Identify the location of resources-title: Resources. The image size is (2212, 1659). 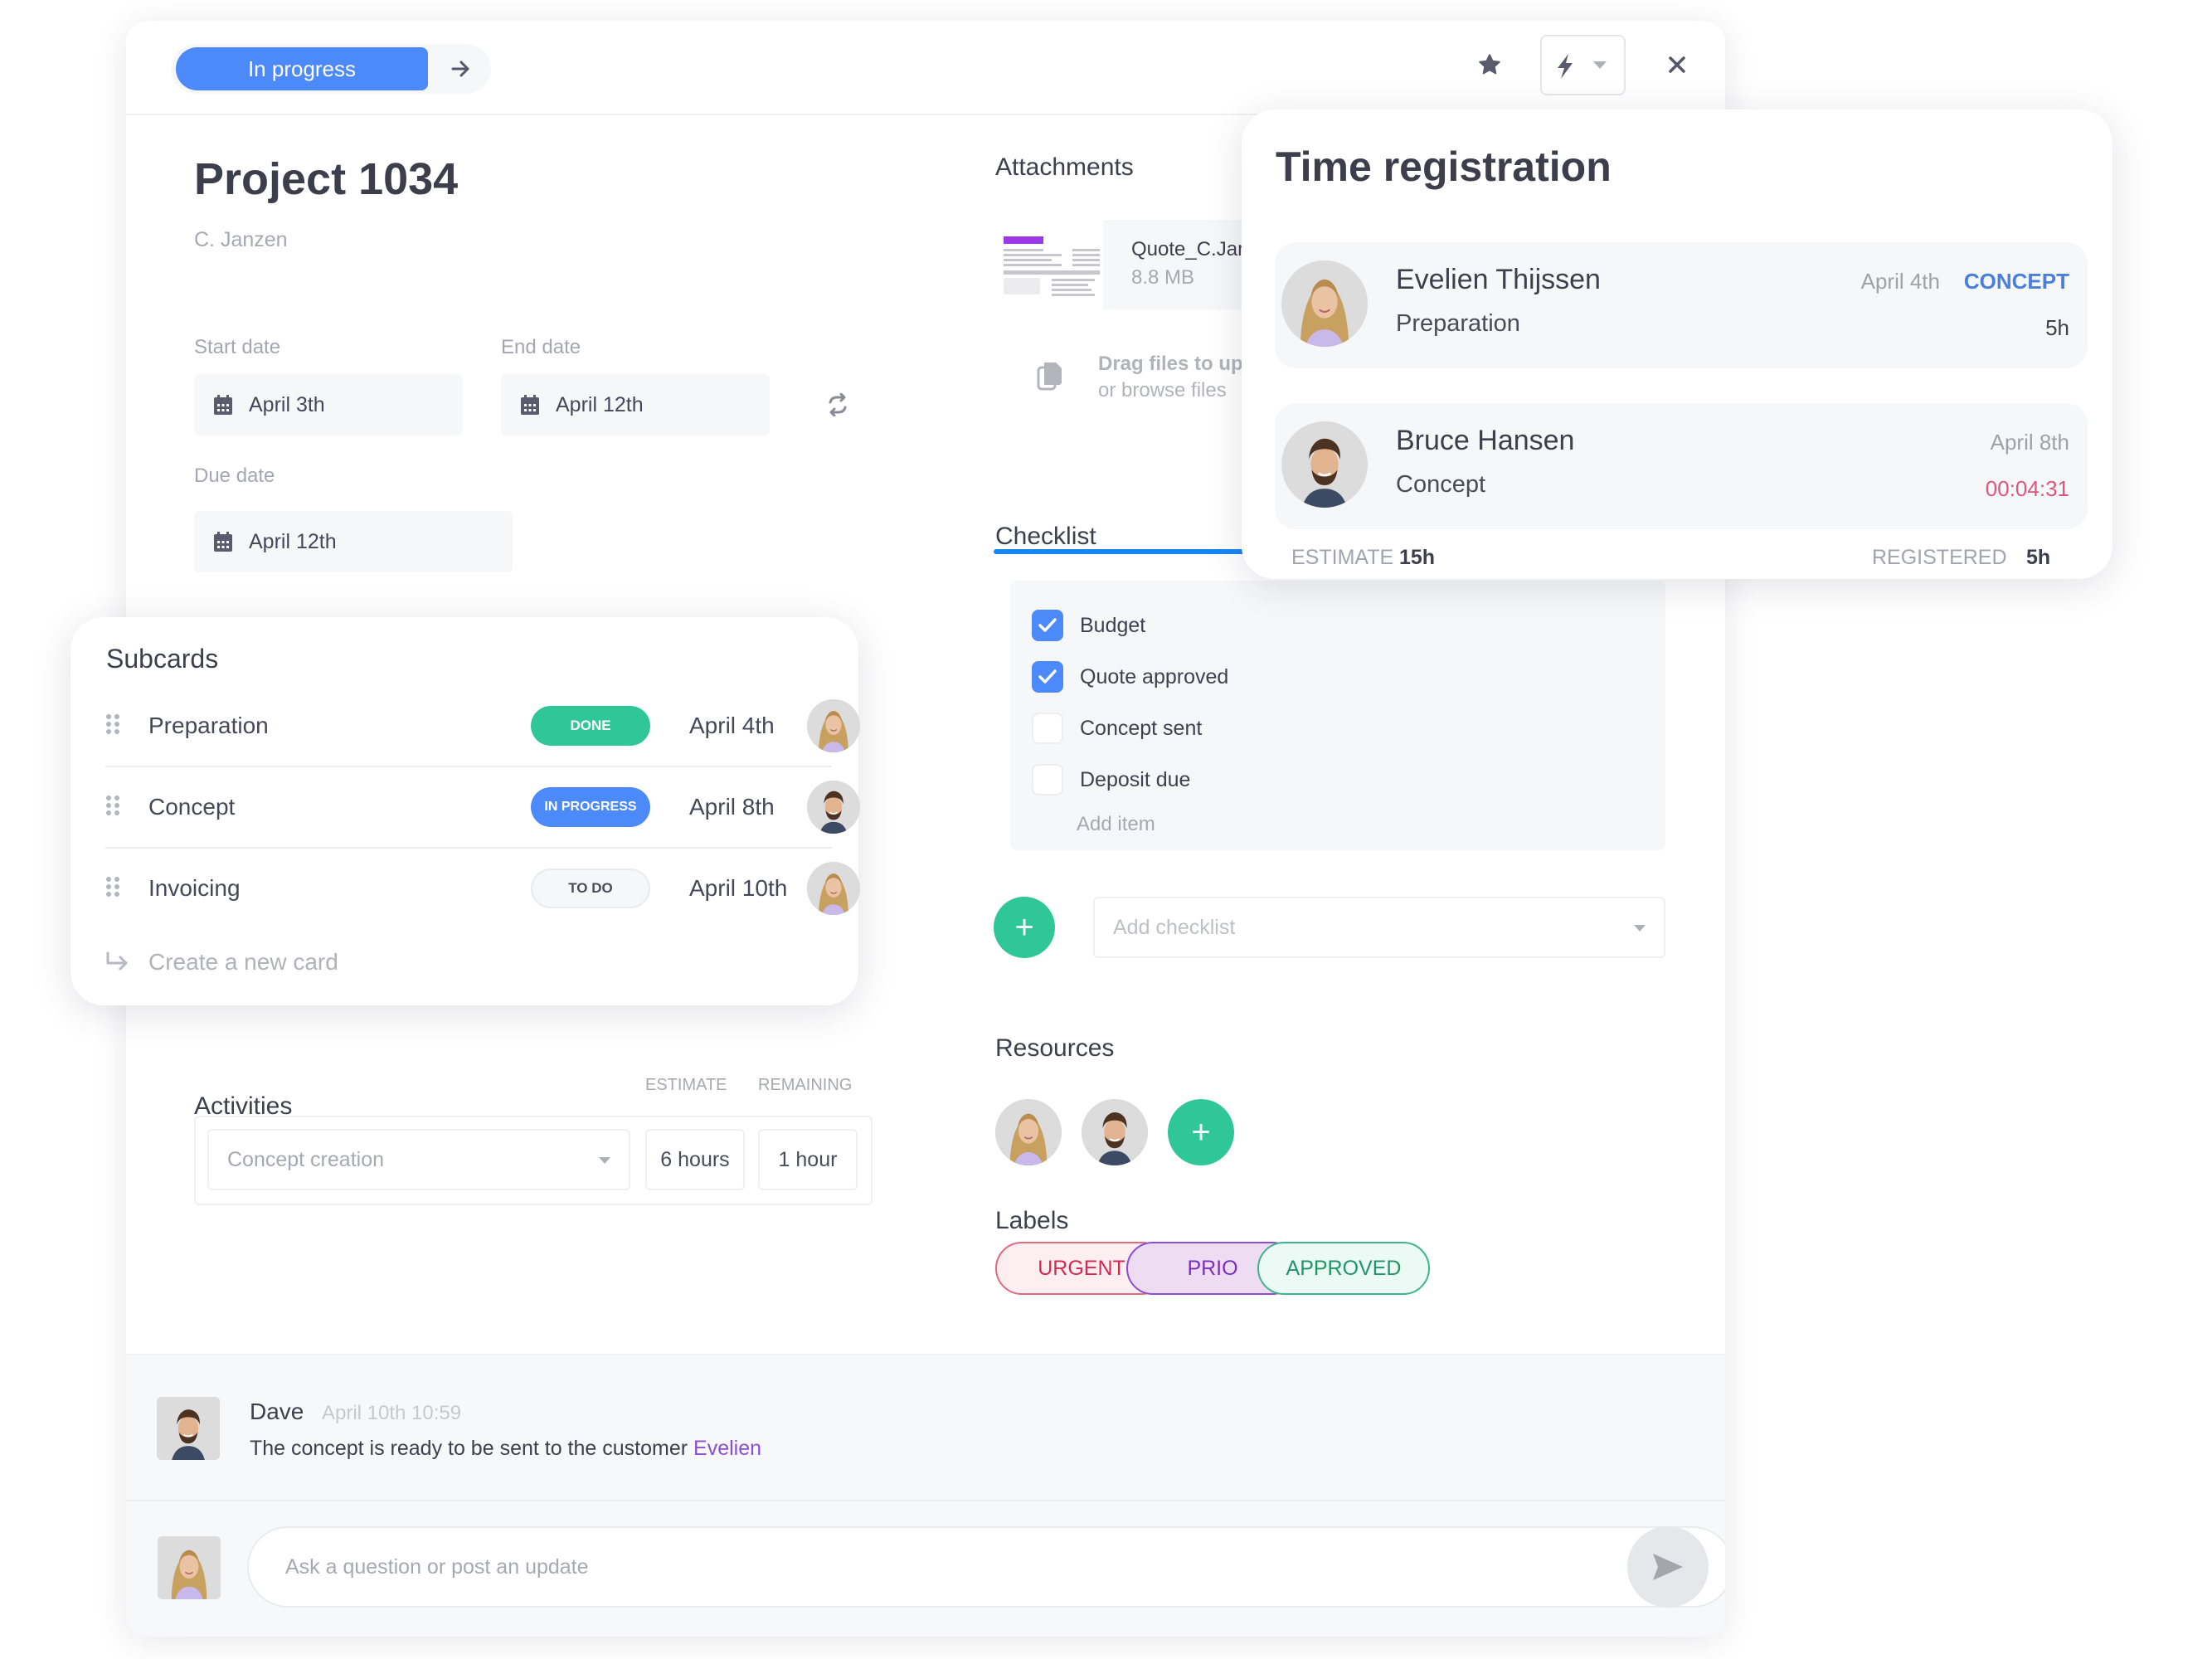
(1055, 1048).